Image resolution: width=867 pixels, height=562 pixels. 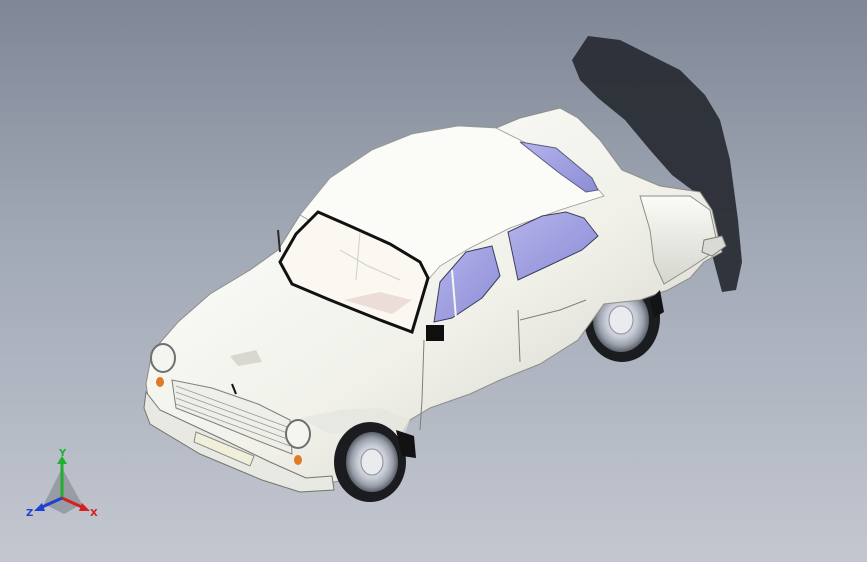 I want to click on y-axis-label: Y, so click(x=62, y=453).